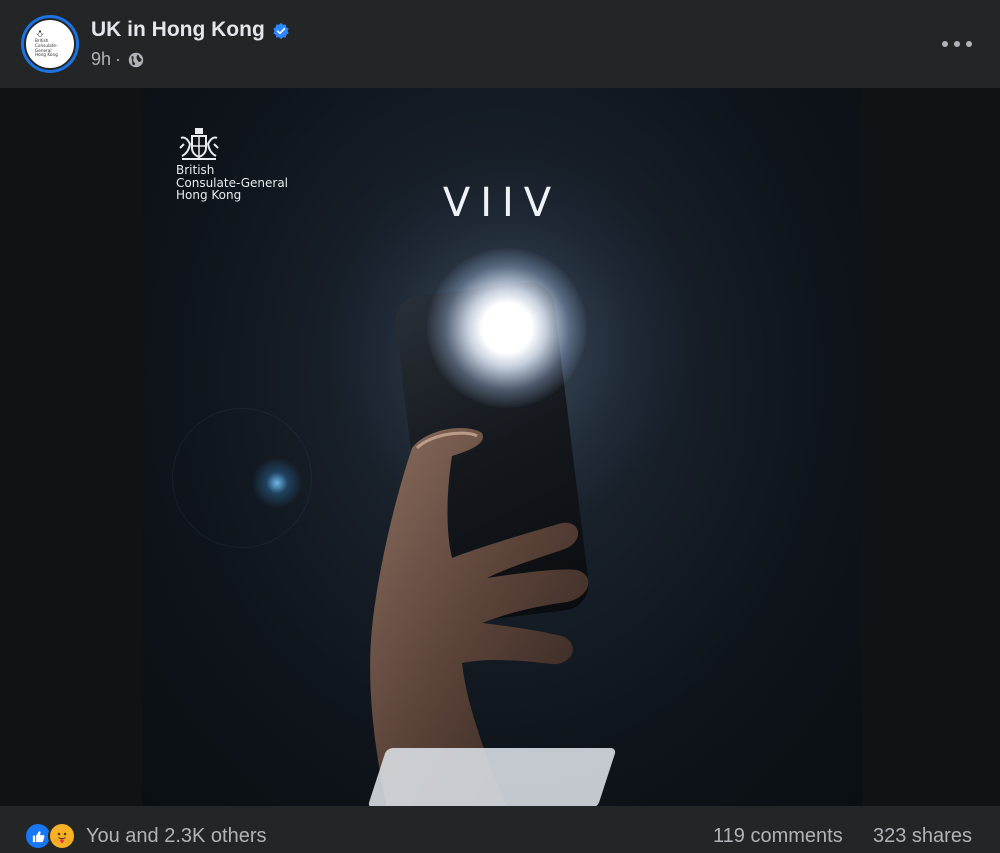  I want to click on logo-line-1: British, so click(195, 170).